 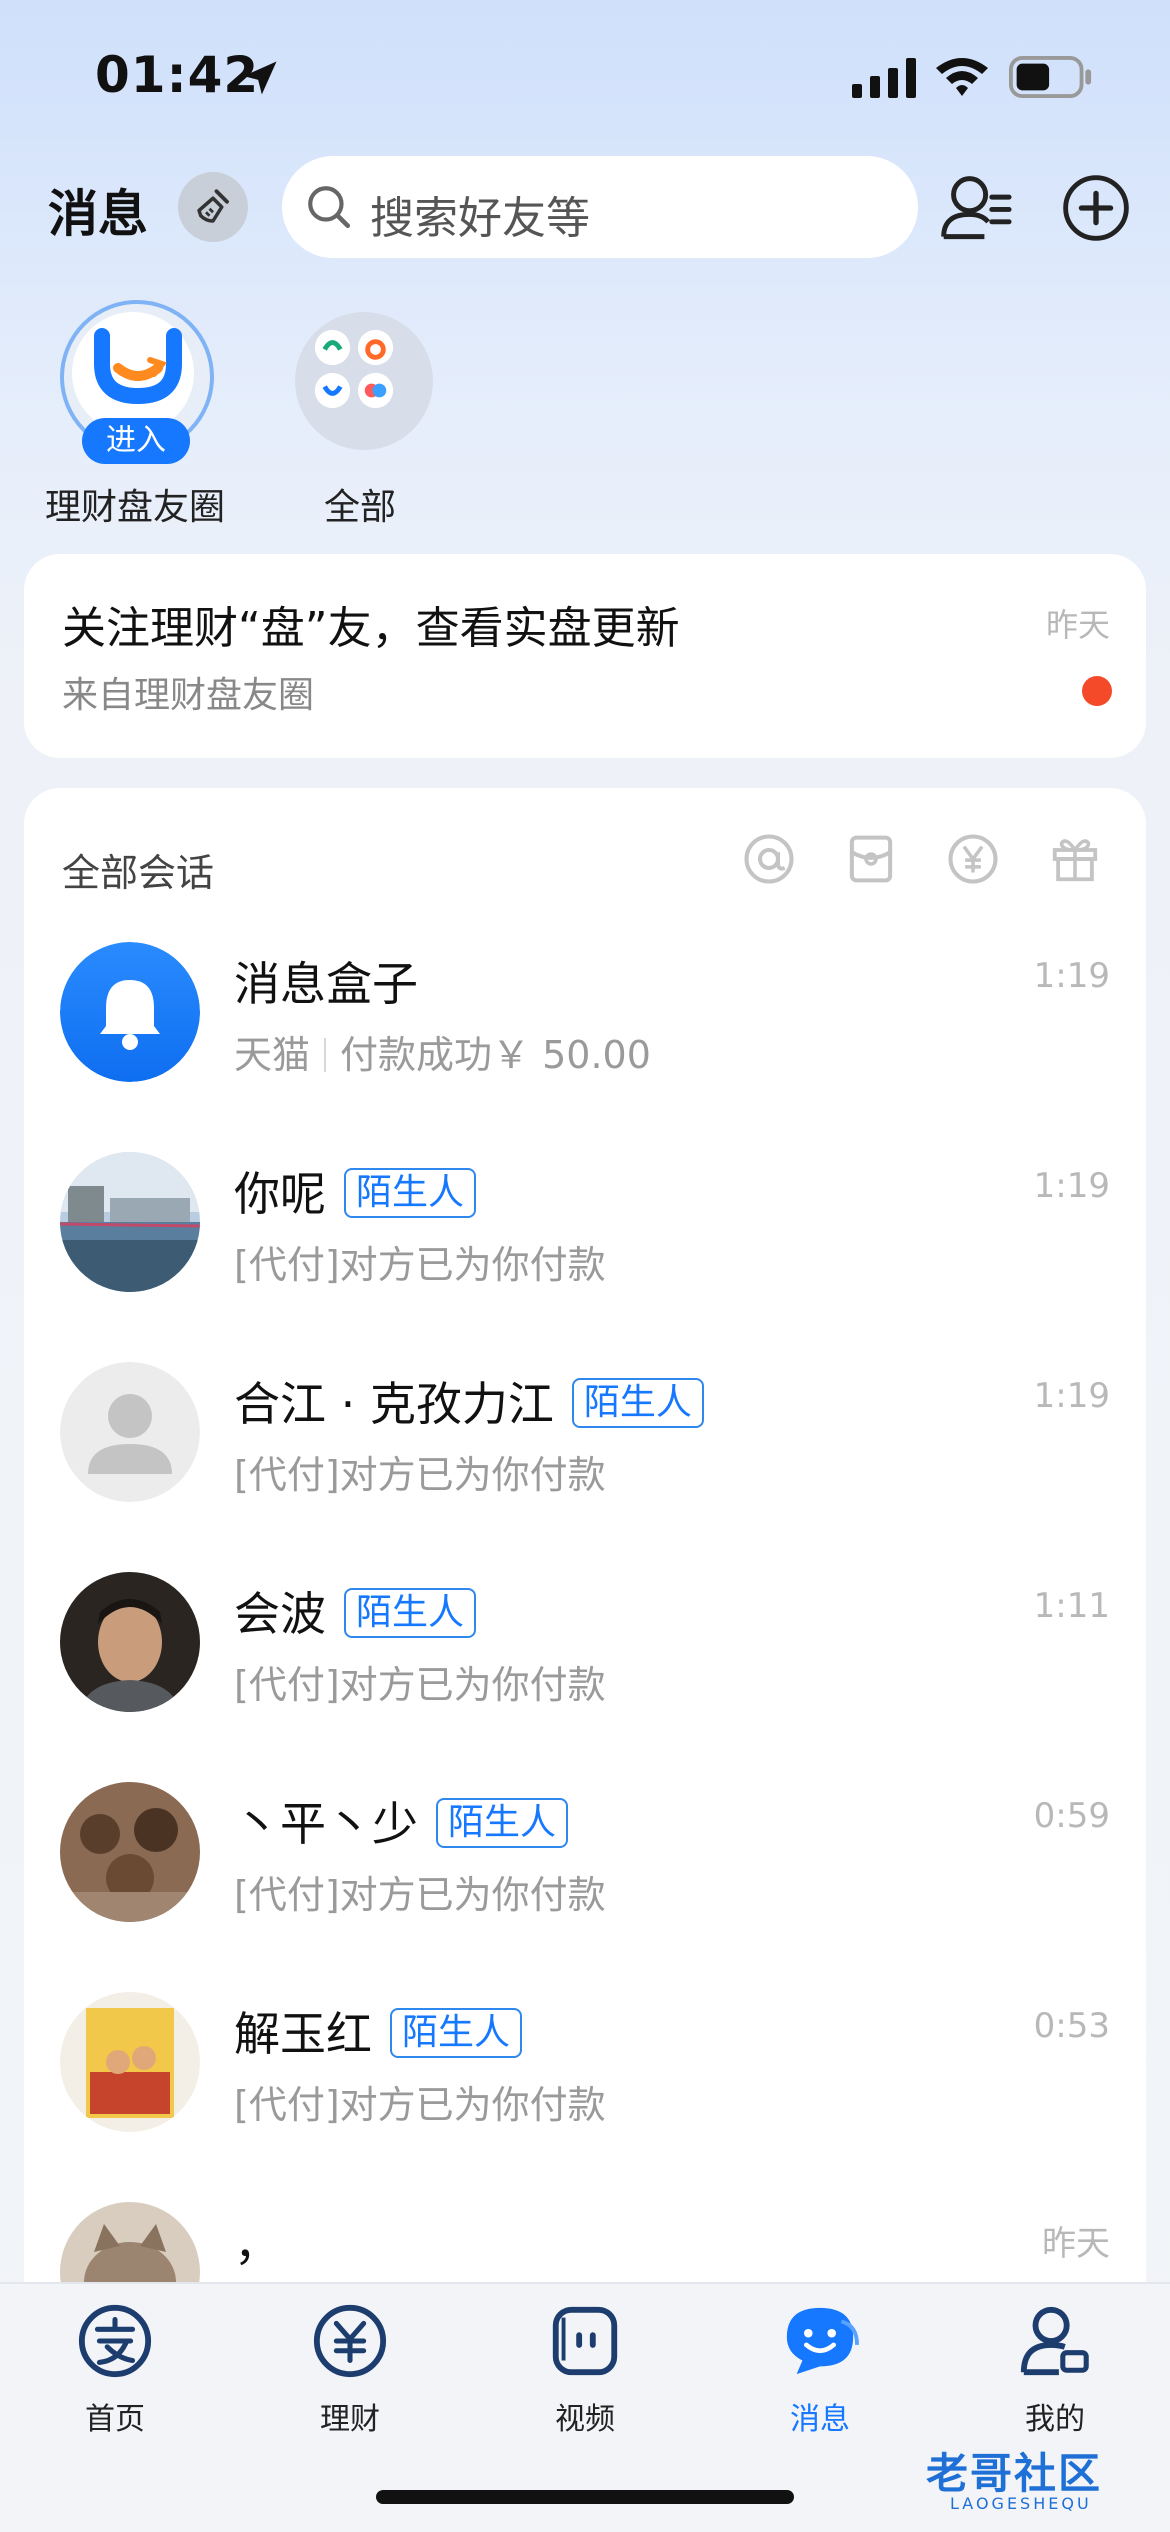 I want to click on app-grid-icon, so click(x=354, y=369).